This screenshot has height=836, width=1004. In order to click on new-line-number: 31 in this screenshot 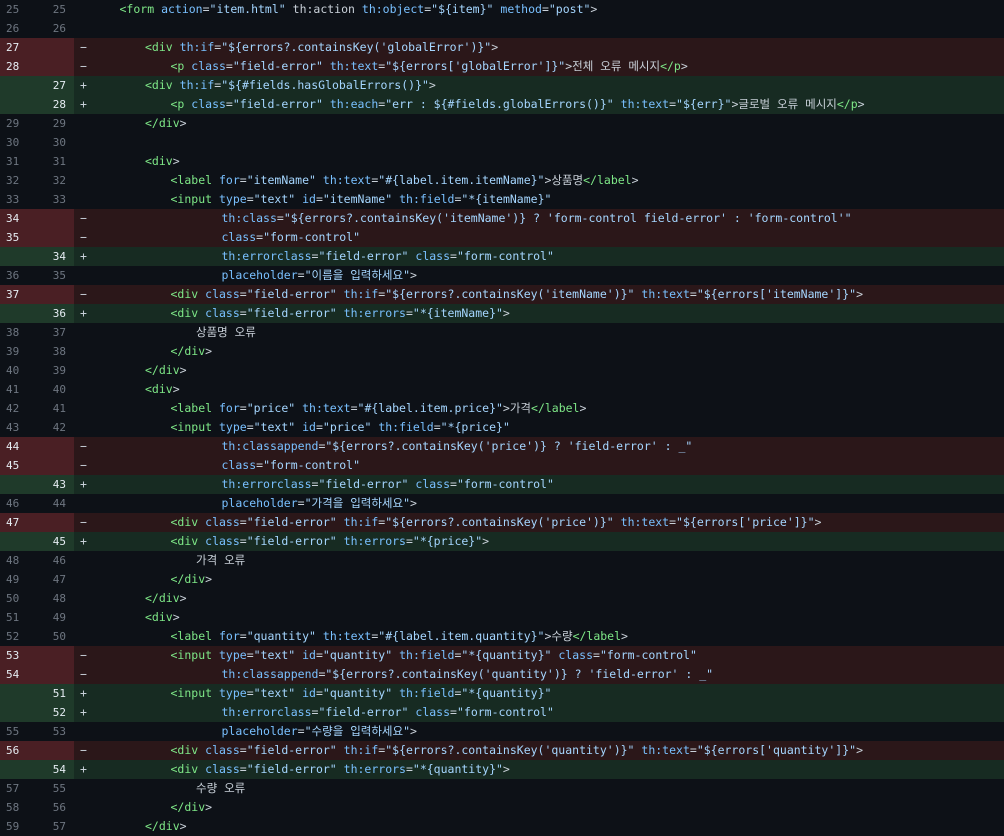, I will do `click(56, 161)`.